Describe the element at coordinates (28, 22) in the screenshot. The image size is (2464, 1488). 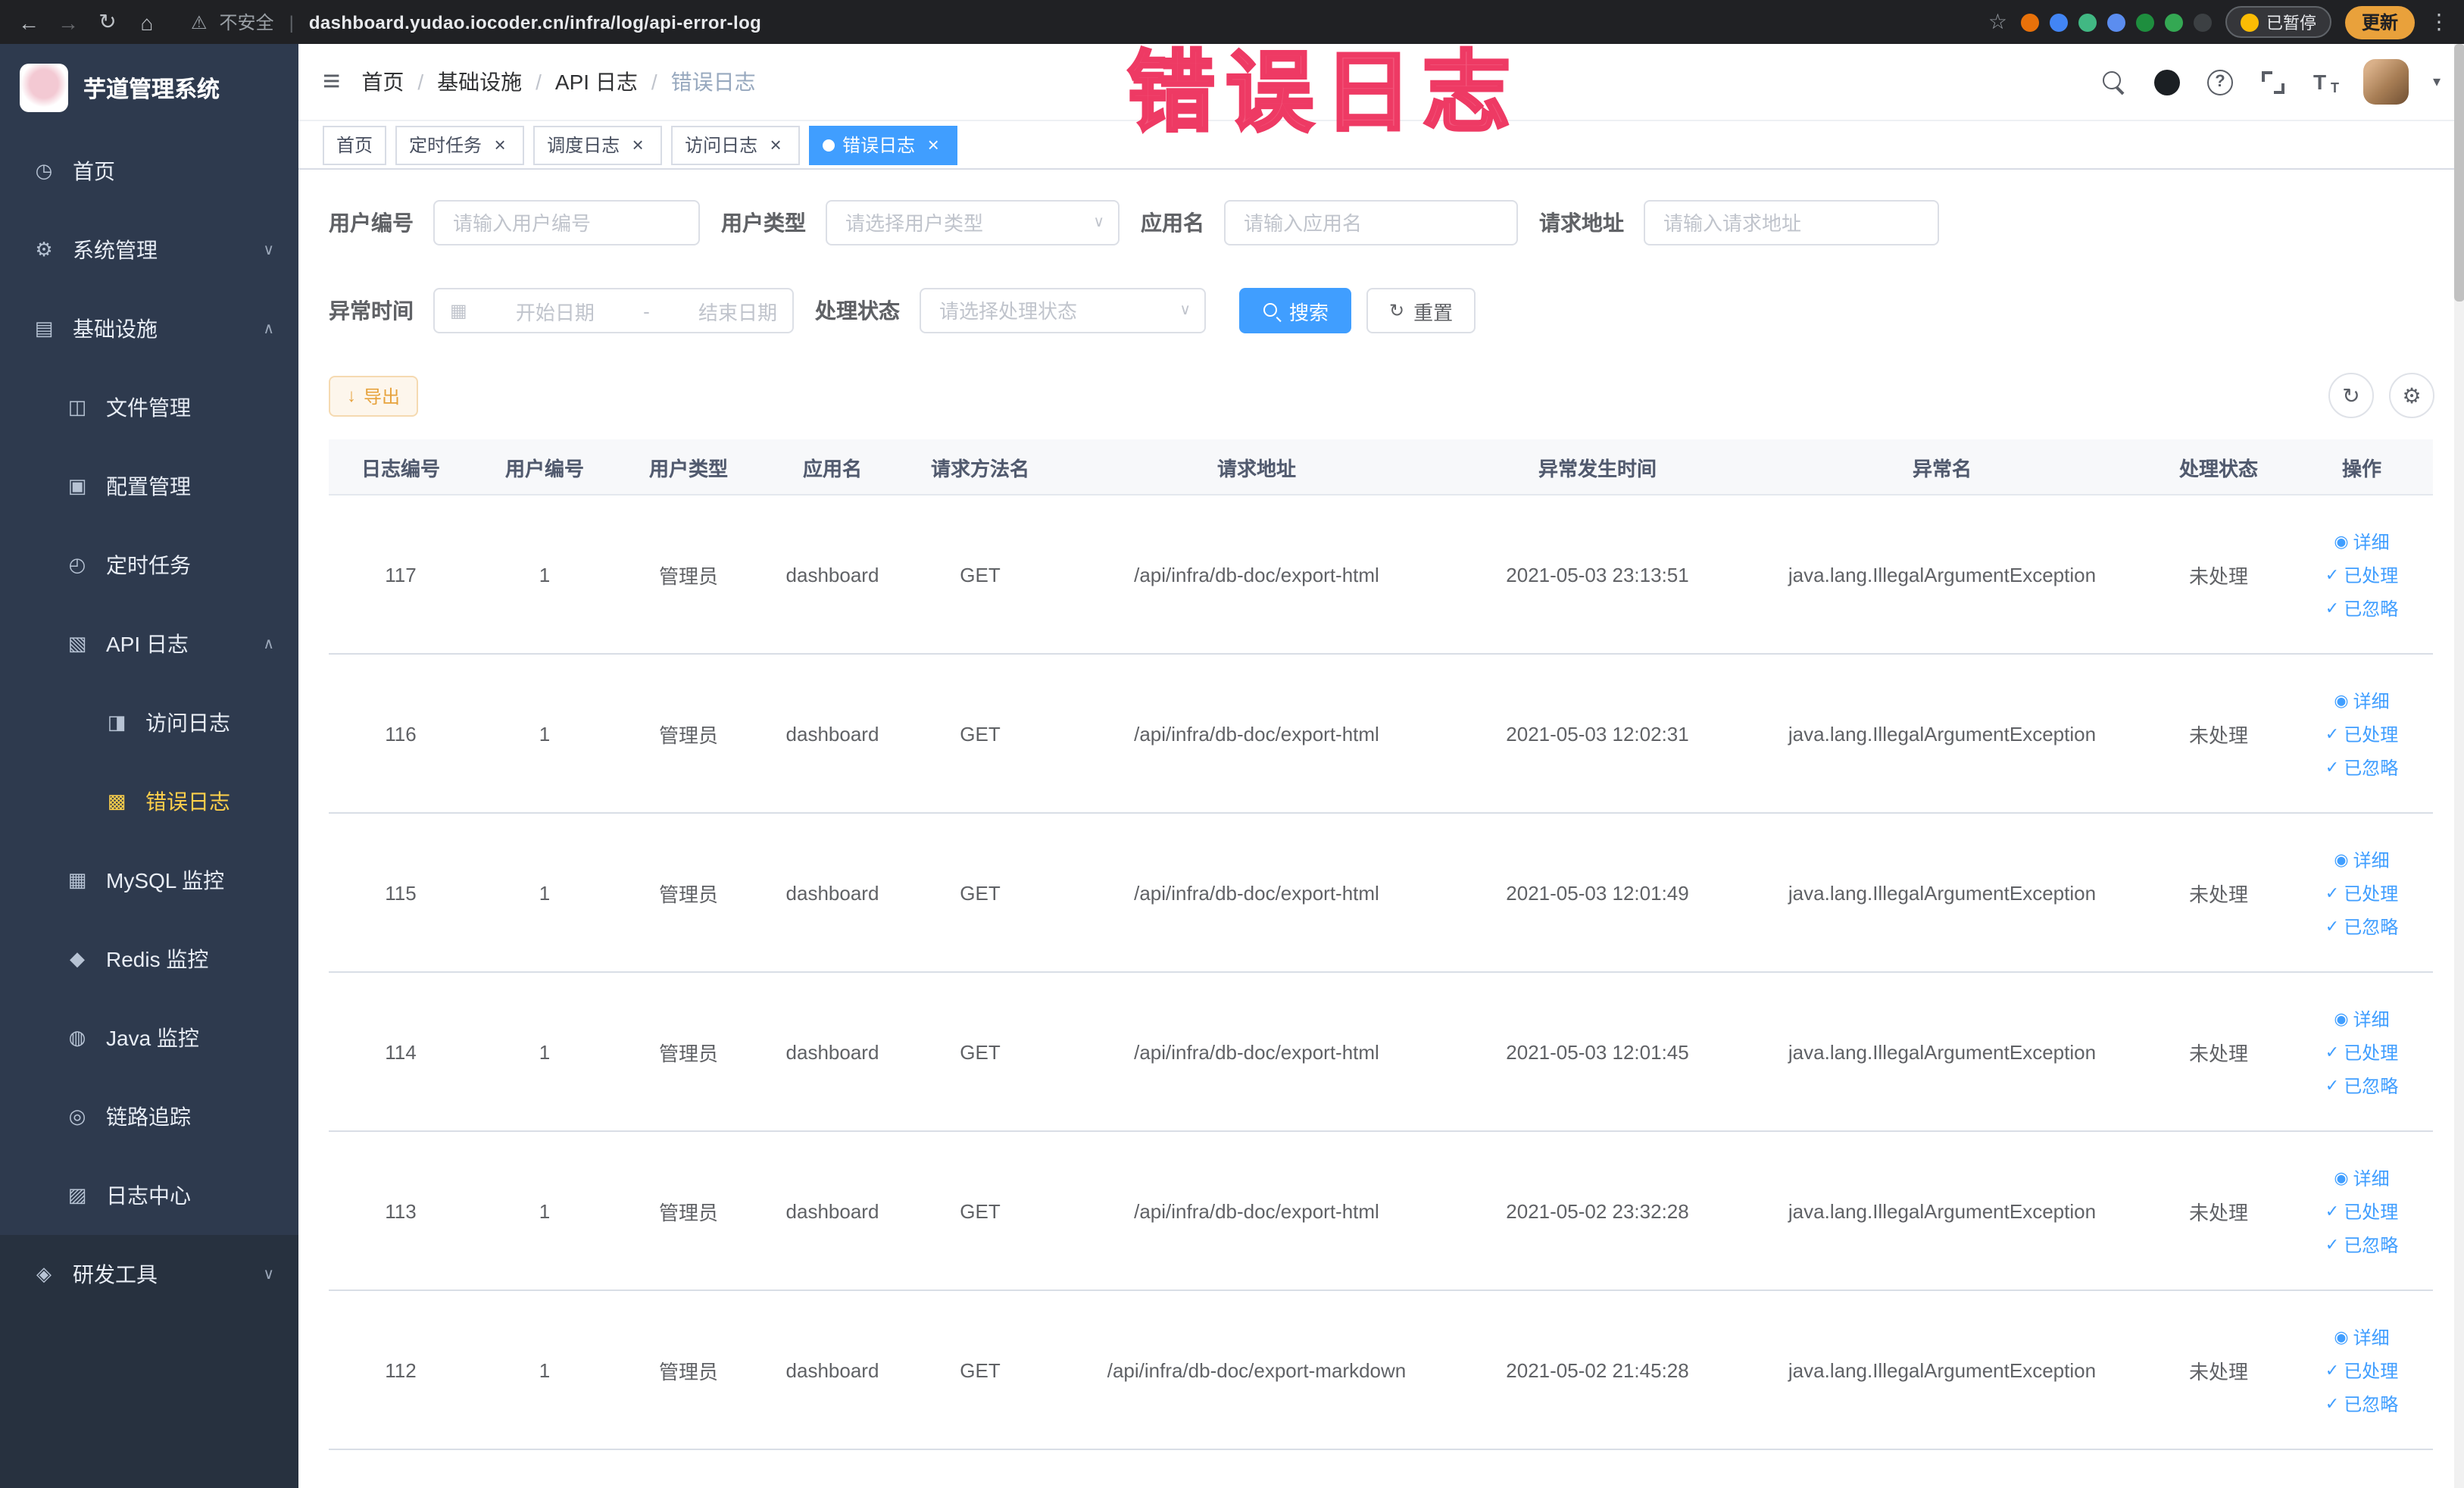
I see `back-icon: ←` at that location.